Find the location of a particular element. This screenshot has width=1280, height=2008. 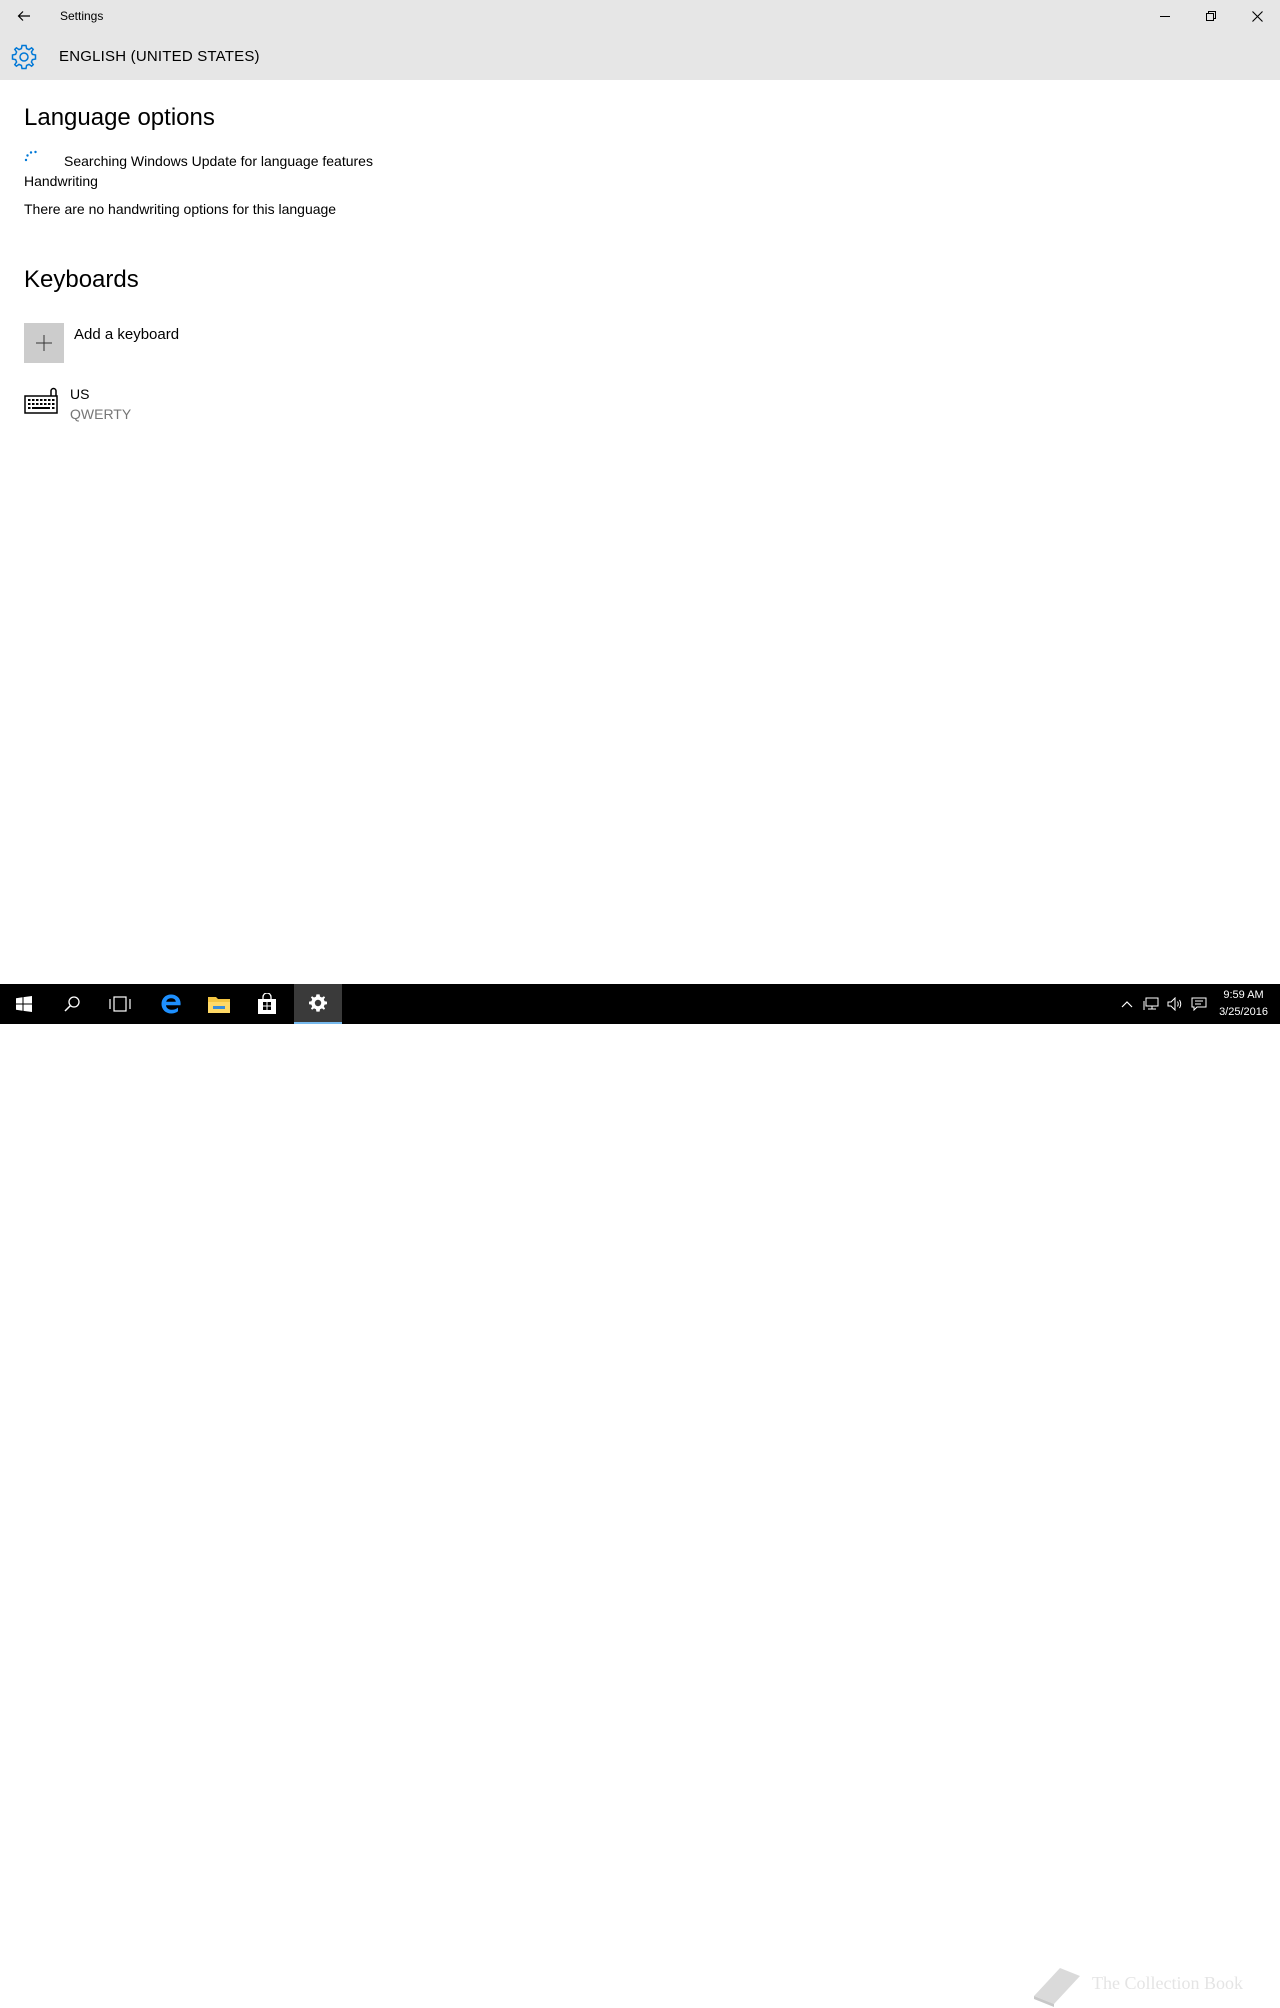

edge-icon is located at coordinates (171, 1004).